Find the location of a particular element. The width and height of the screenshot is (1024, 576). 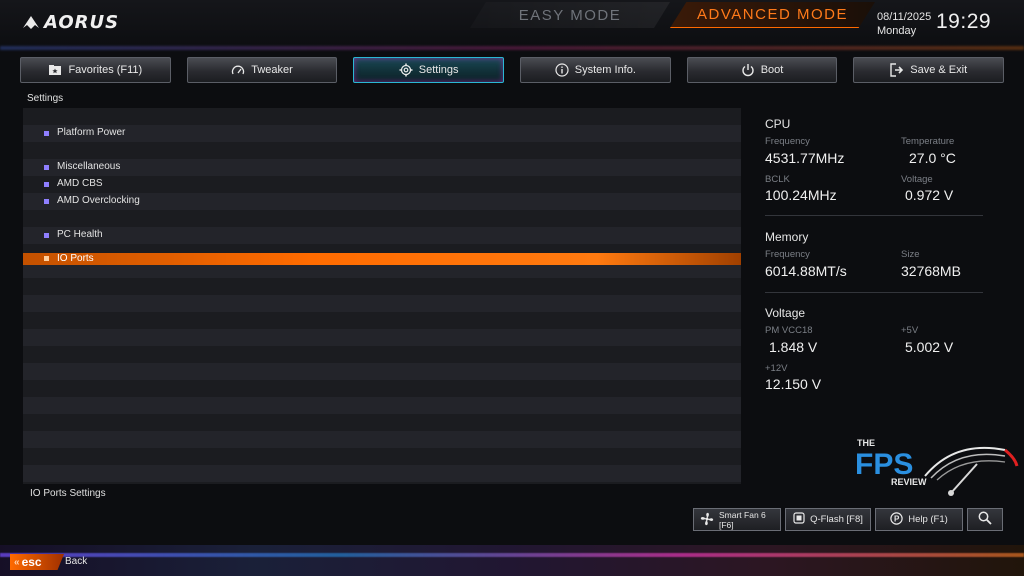

tab-tweaker-label: Tweaker is located at coordinates (272, 70).